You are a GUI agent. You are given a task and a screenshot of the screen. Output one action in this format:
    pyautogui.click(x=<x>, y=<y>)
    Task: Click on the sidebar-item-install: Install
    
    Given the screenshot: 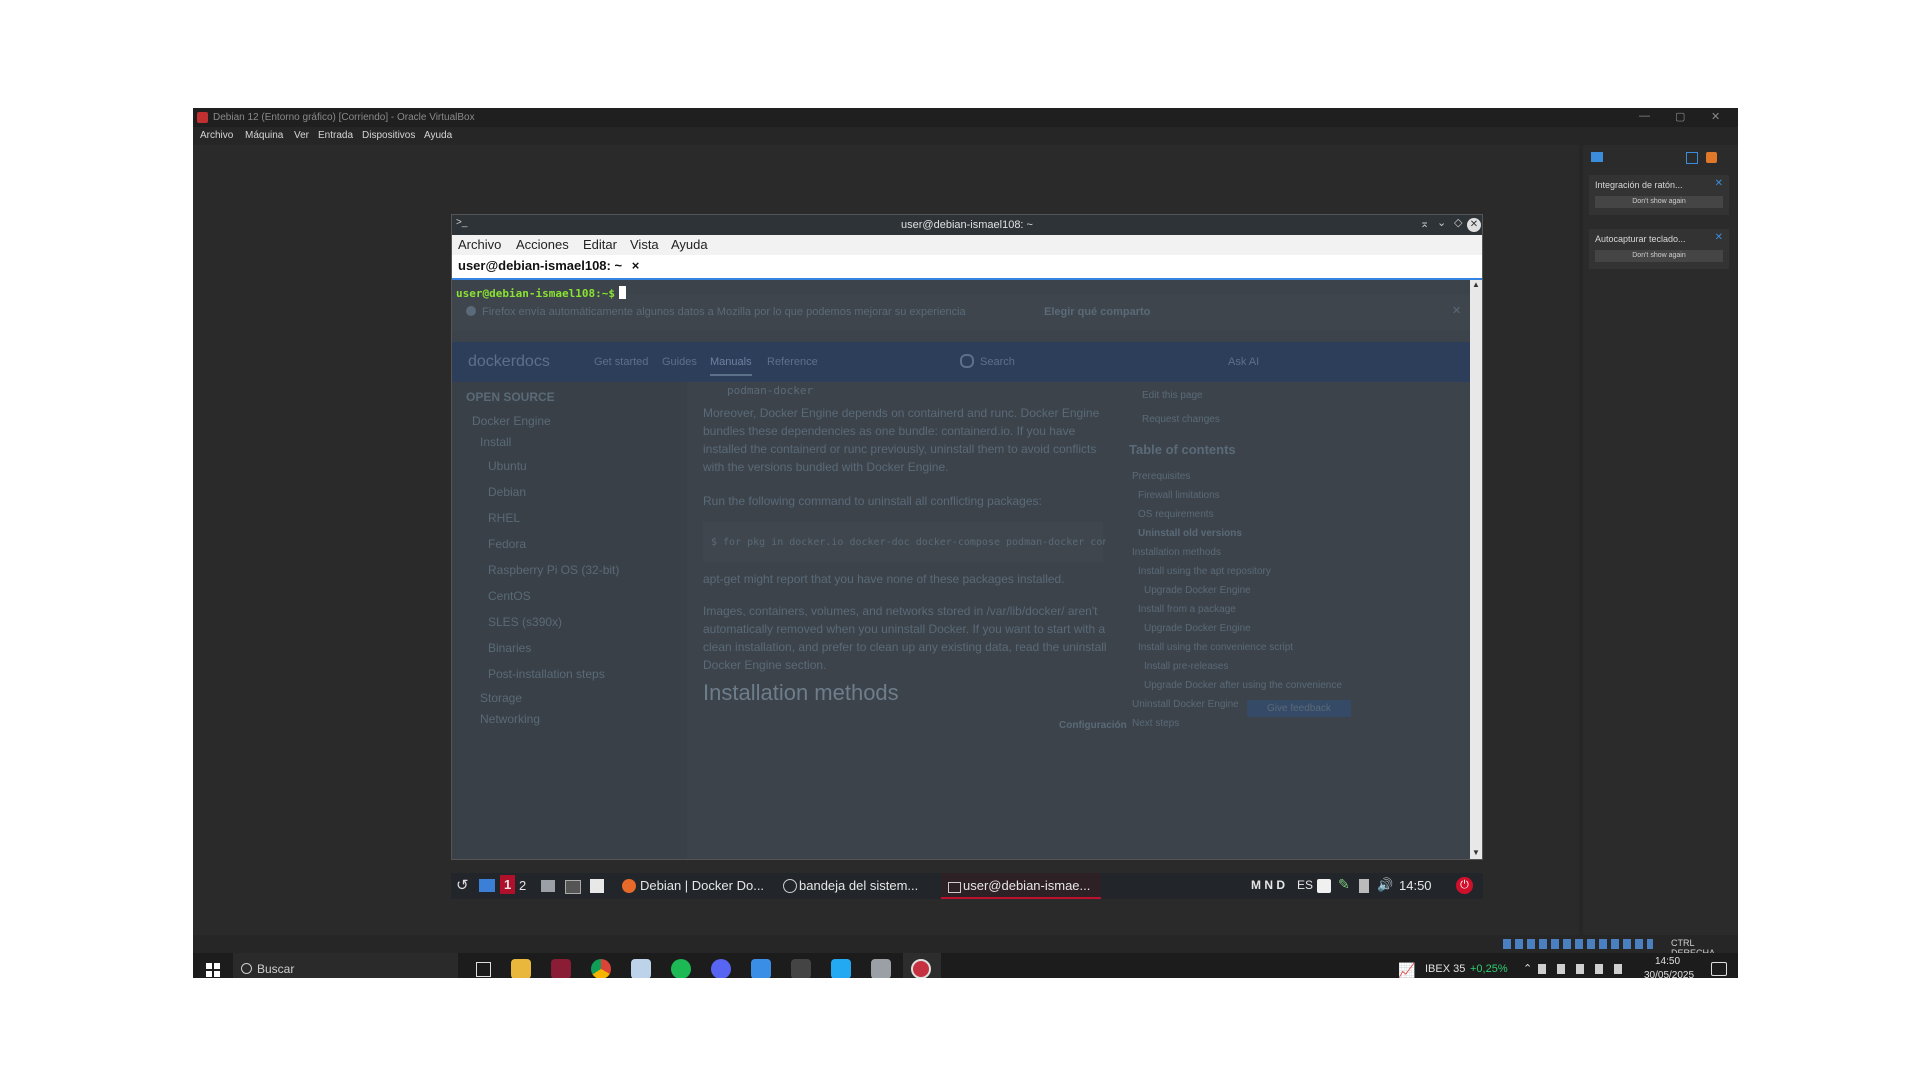 What is the action you would take?
    pyautogui.click(x=495, y=442)
    